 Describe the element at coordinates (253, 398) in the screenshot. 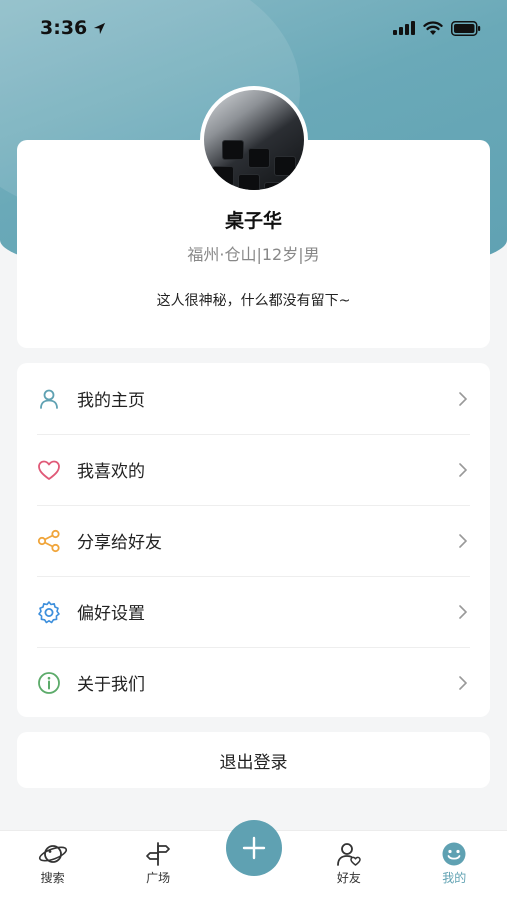

I see `menu-item-my-homepage: 我的主页` at that location.